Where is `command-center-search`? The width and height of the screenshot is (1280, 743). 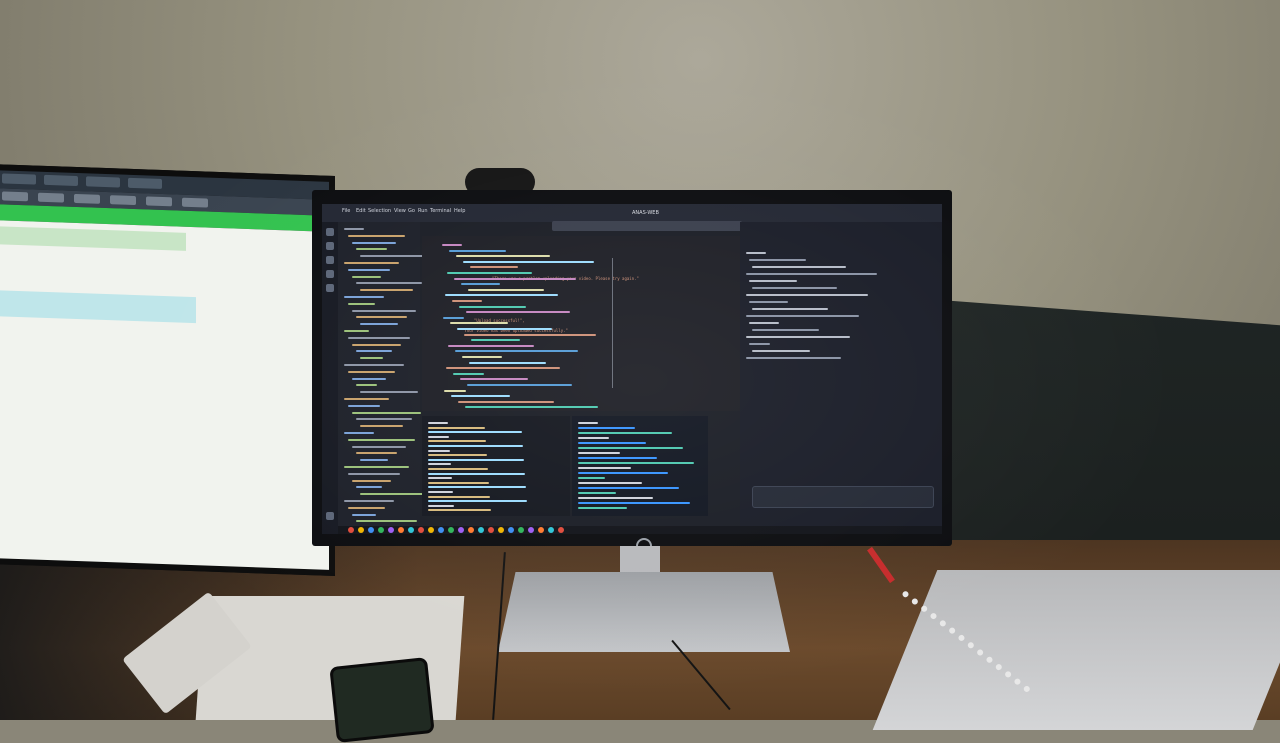 command-center-search is located at coordinates (647, 226).